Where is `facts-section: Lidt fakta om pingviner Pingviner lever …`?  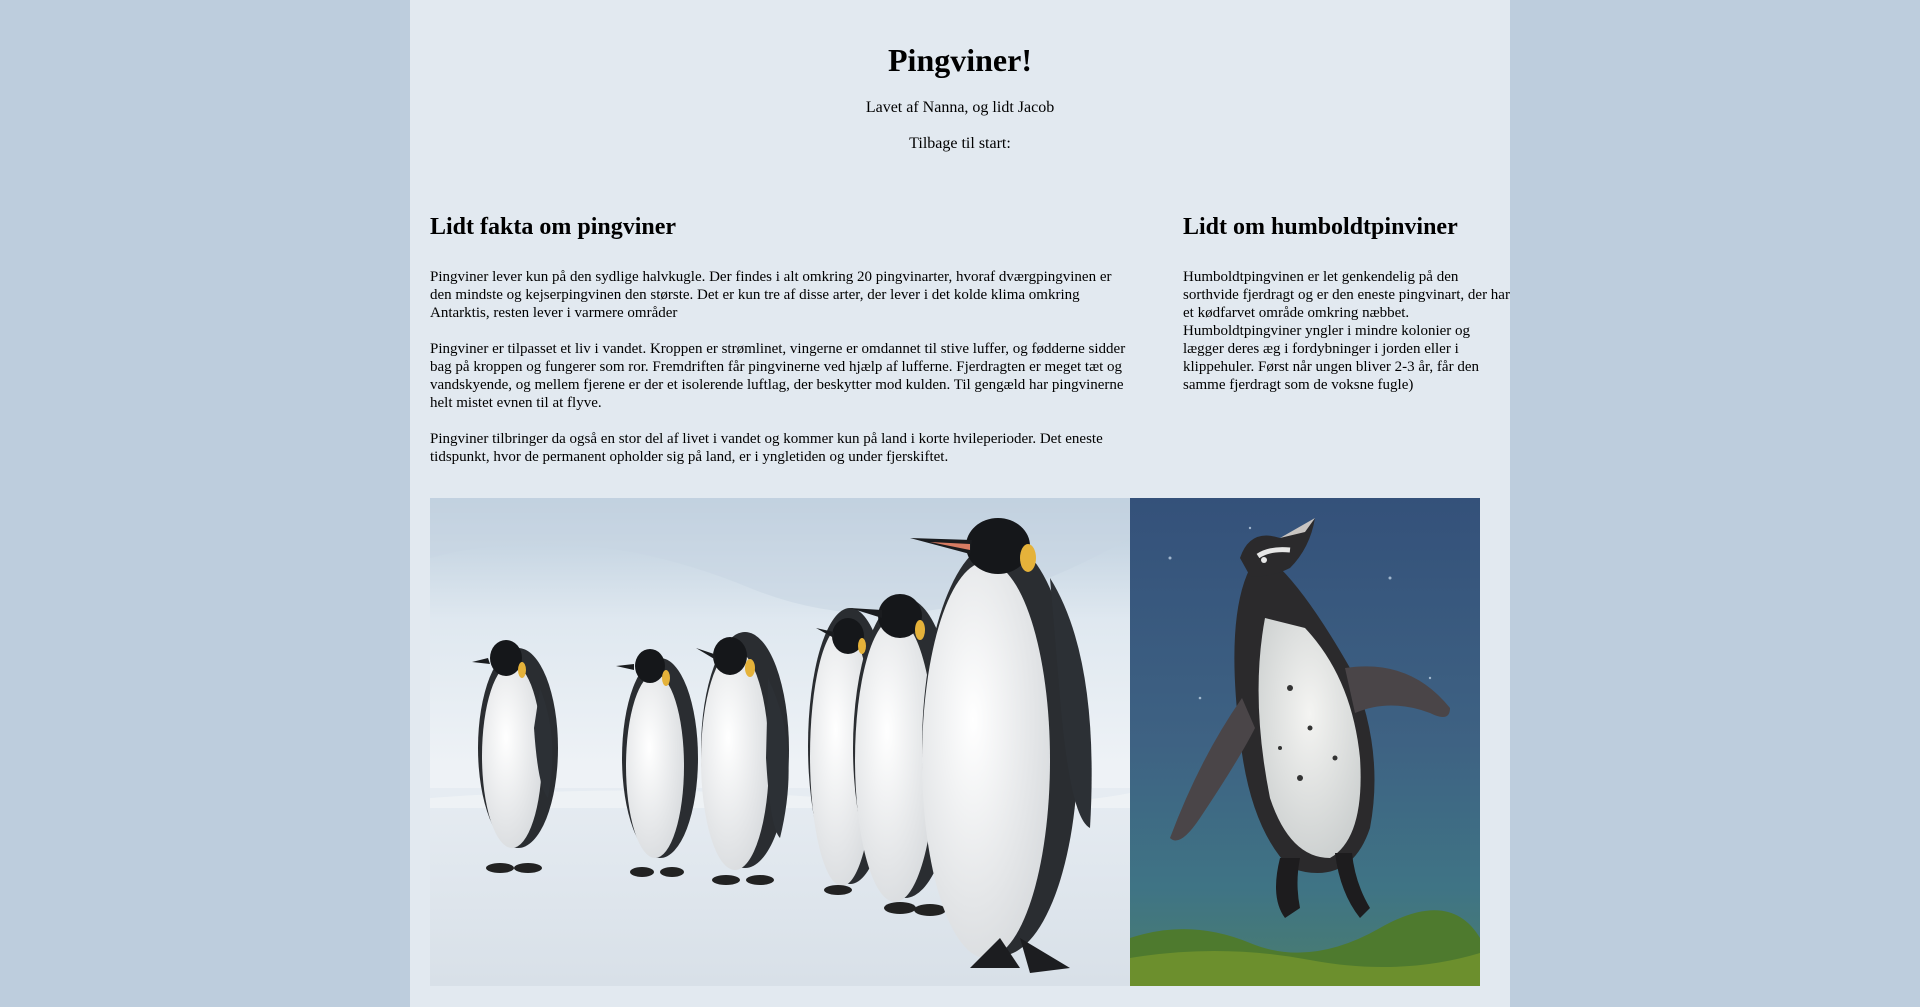 facts-section: Lidt fakta om pingviner Pingviner lever … is located at coordinates (780, 347).